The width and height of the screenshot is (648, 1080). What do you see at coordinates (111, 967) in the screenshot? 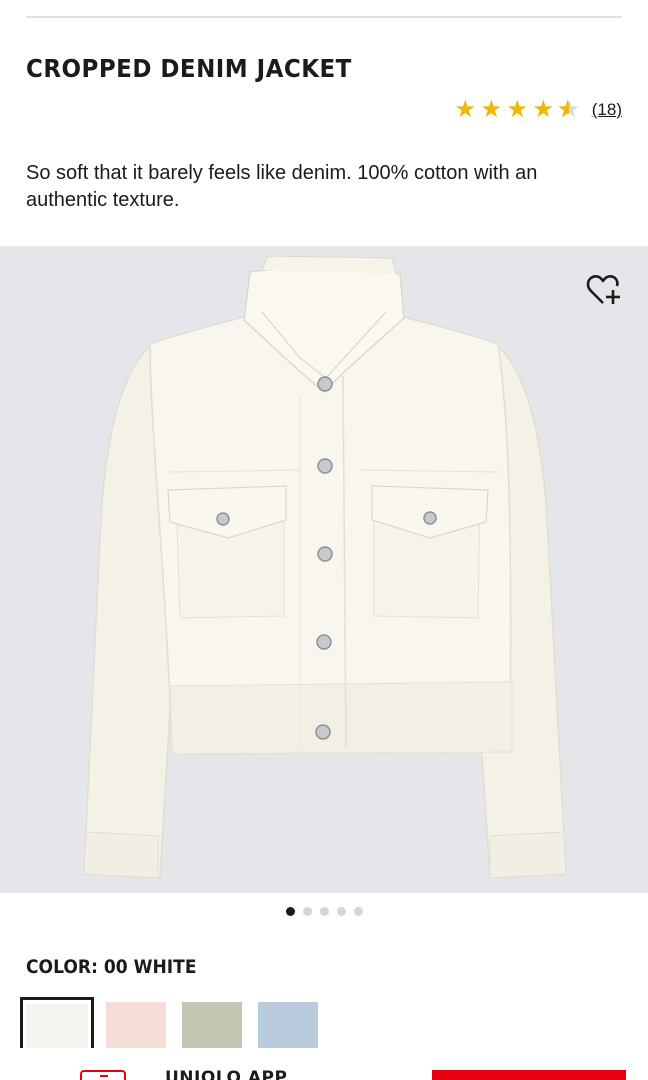
I see `color-label: COLOR: 00 WHITE` at bounding box center [111, 967].